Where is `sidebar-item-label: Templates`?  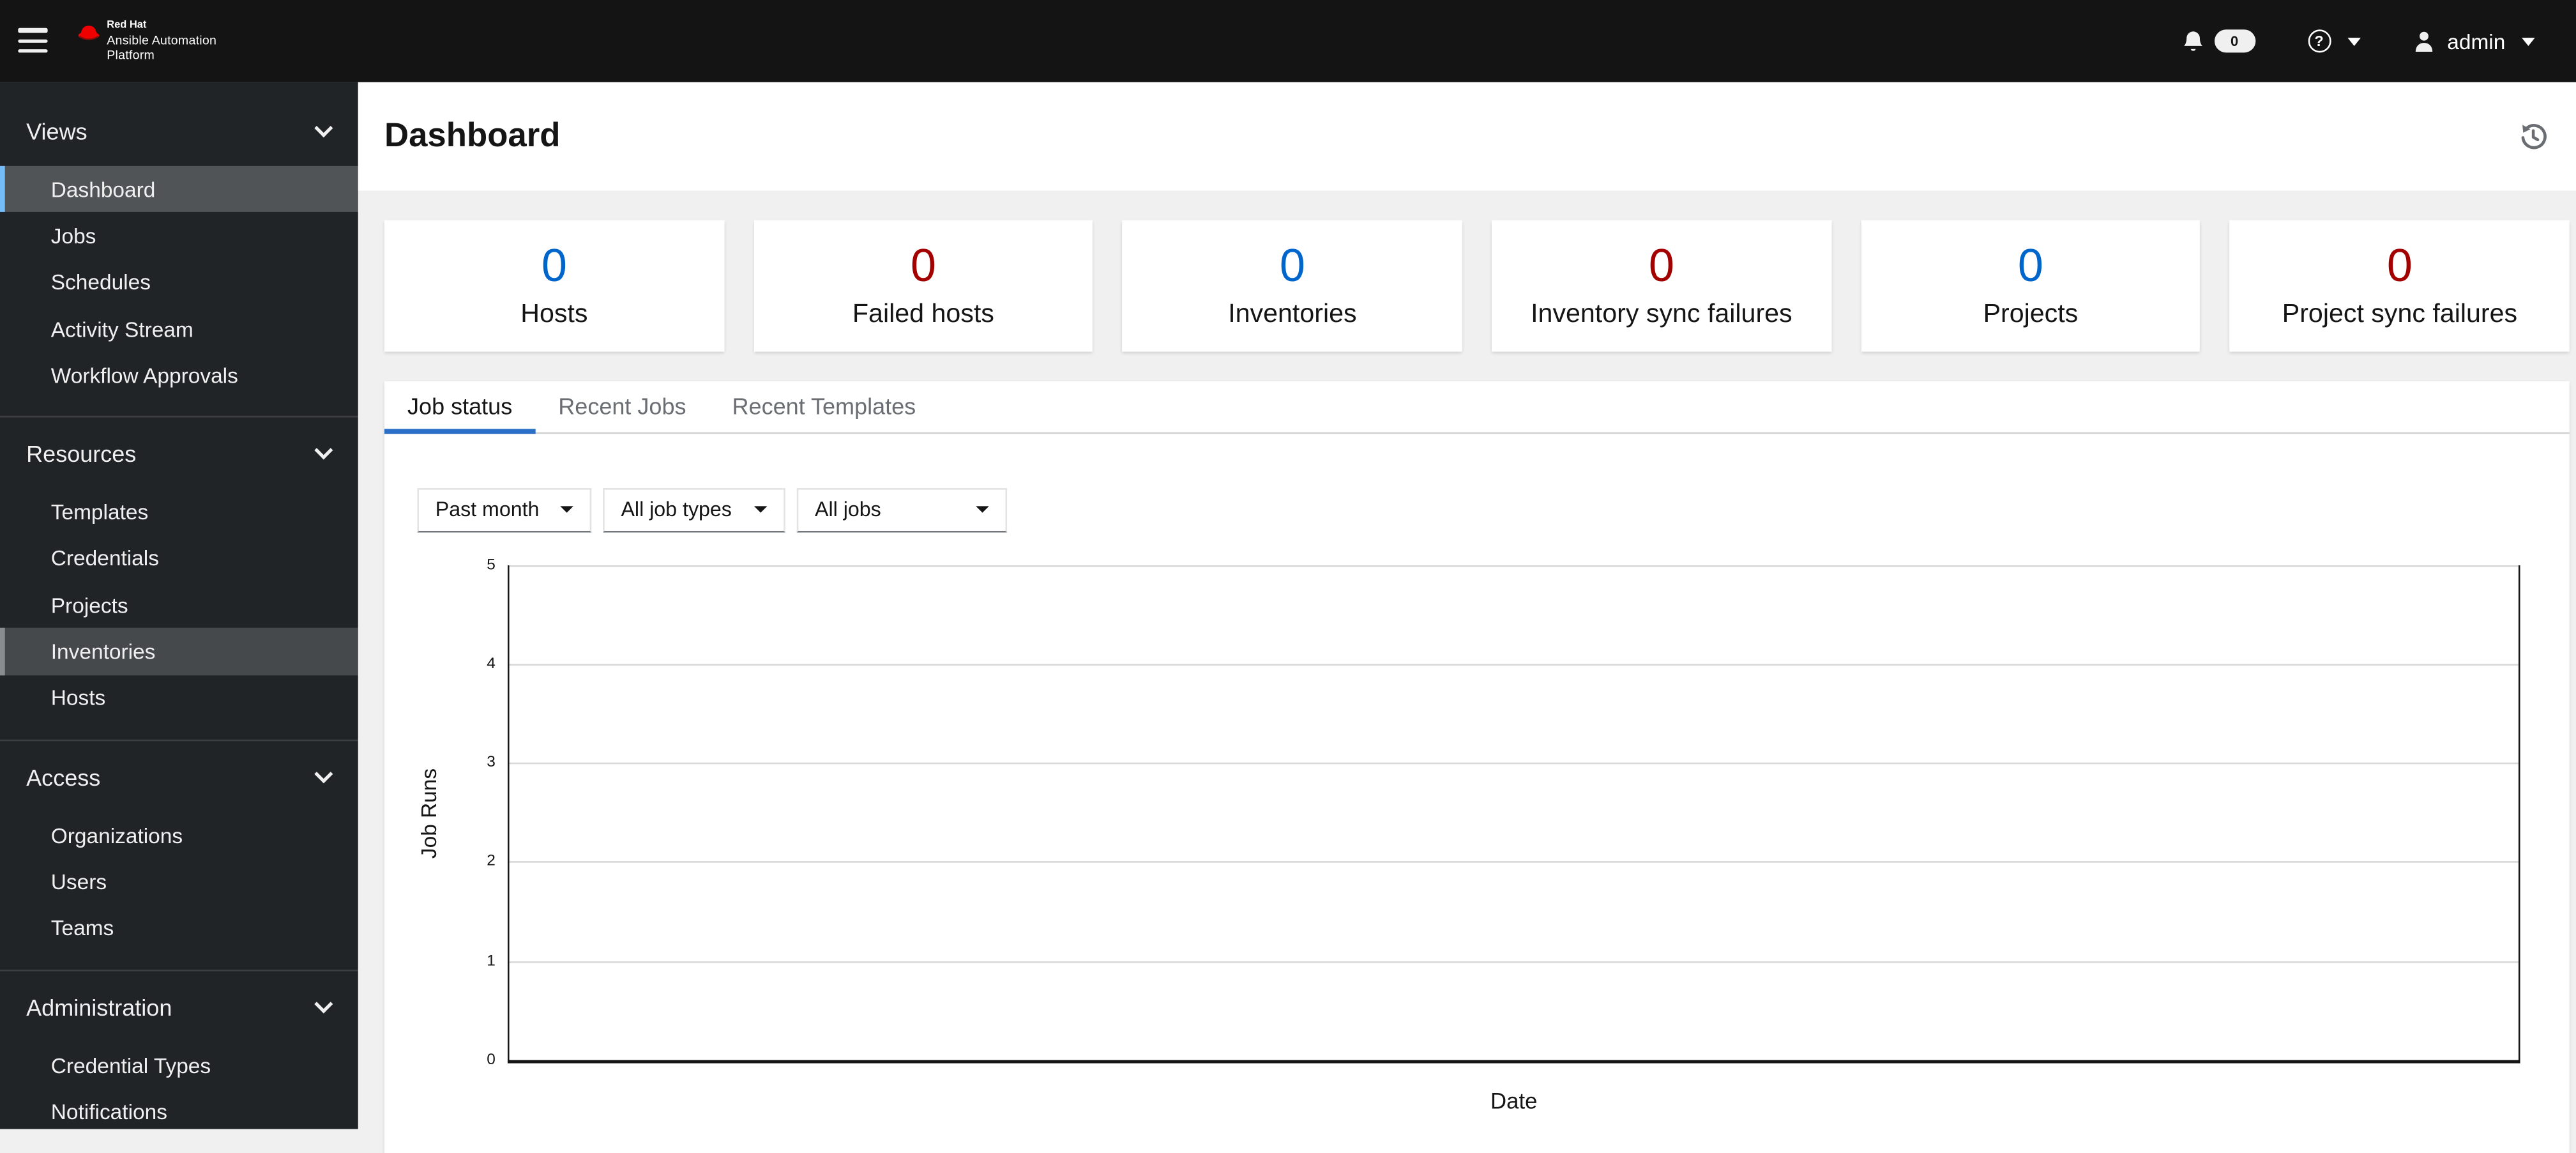 sidebar-item-label: Templates is located at coordinates (100, 513).